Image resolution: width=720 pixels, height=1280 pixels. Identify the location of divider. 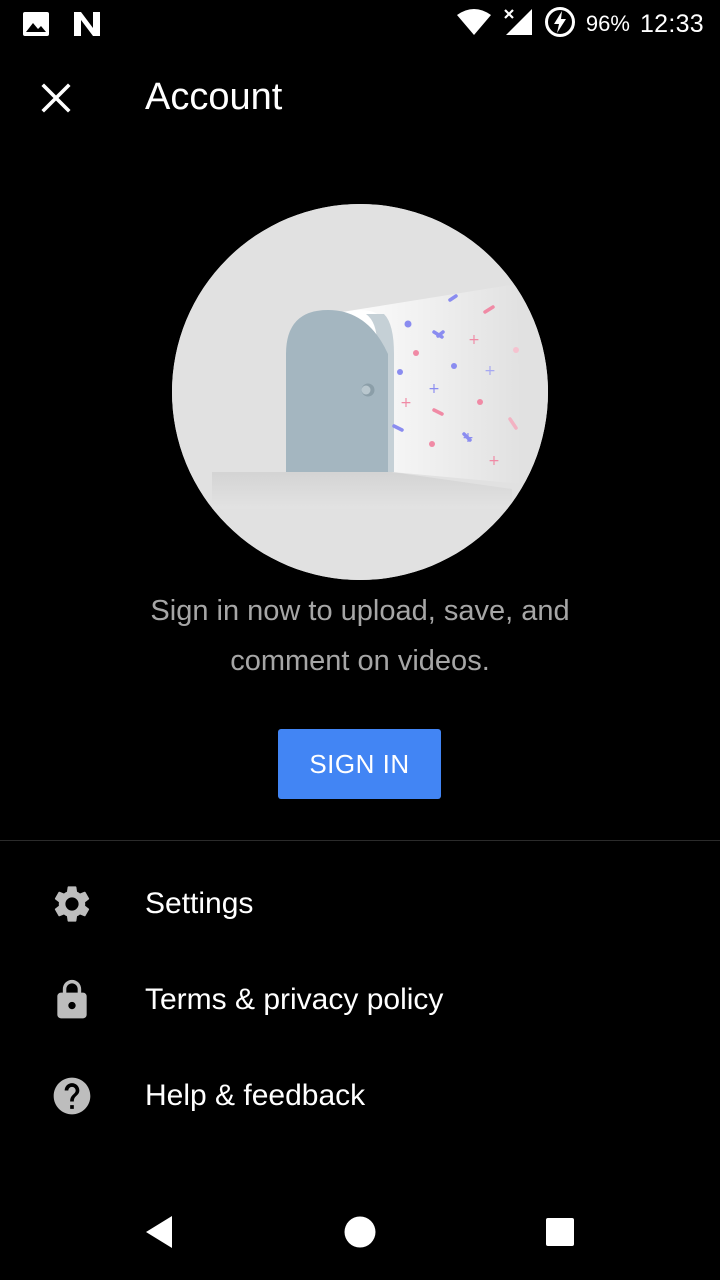
(360, 840).